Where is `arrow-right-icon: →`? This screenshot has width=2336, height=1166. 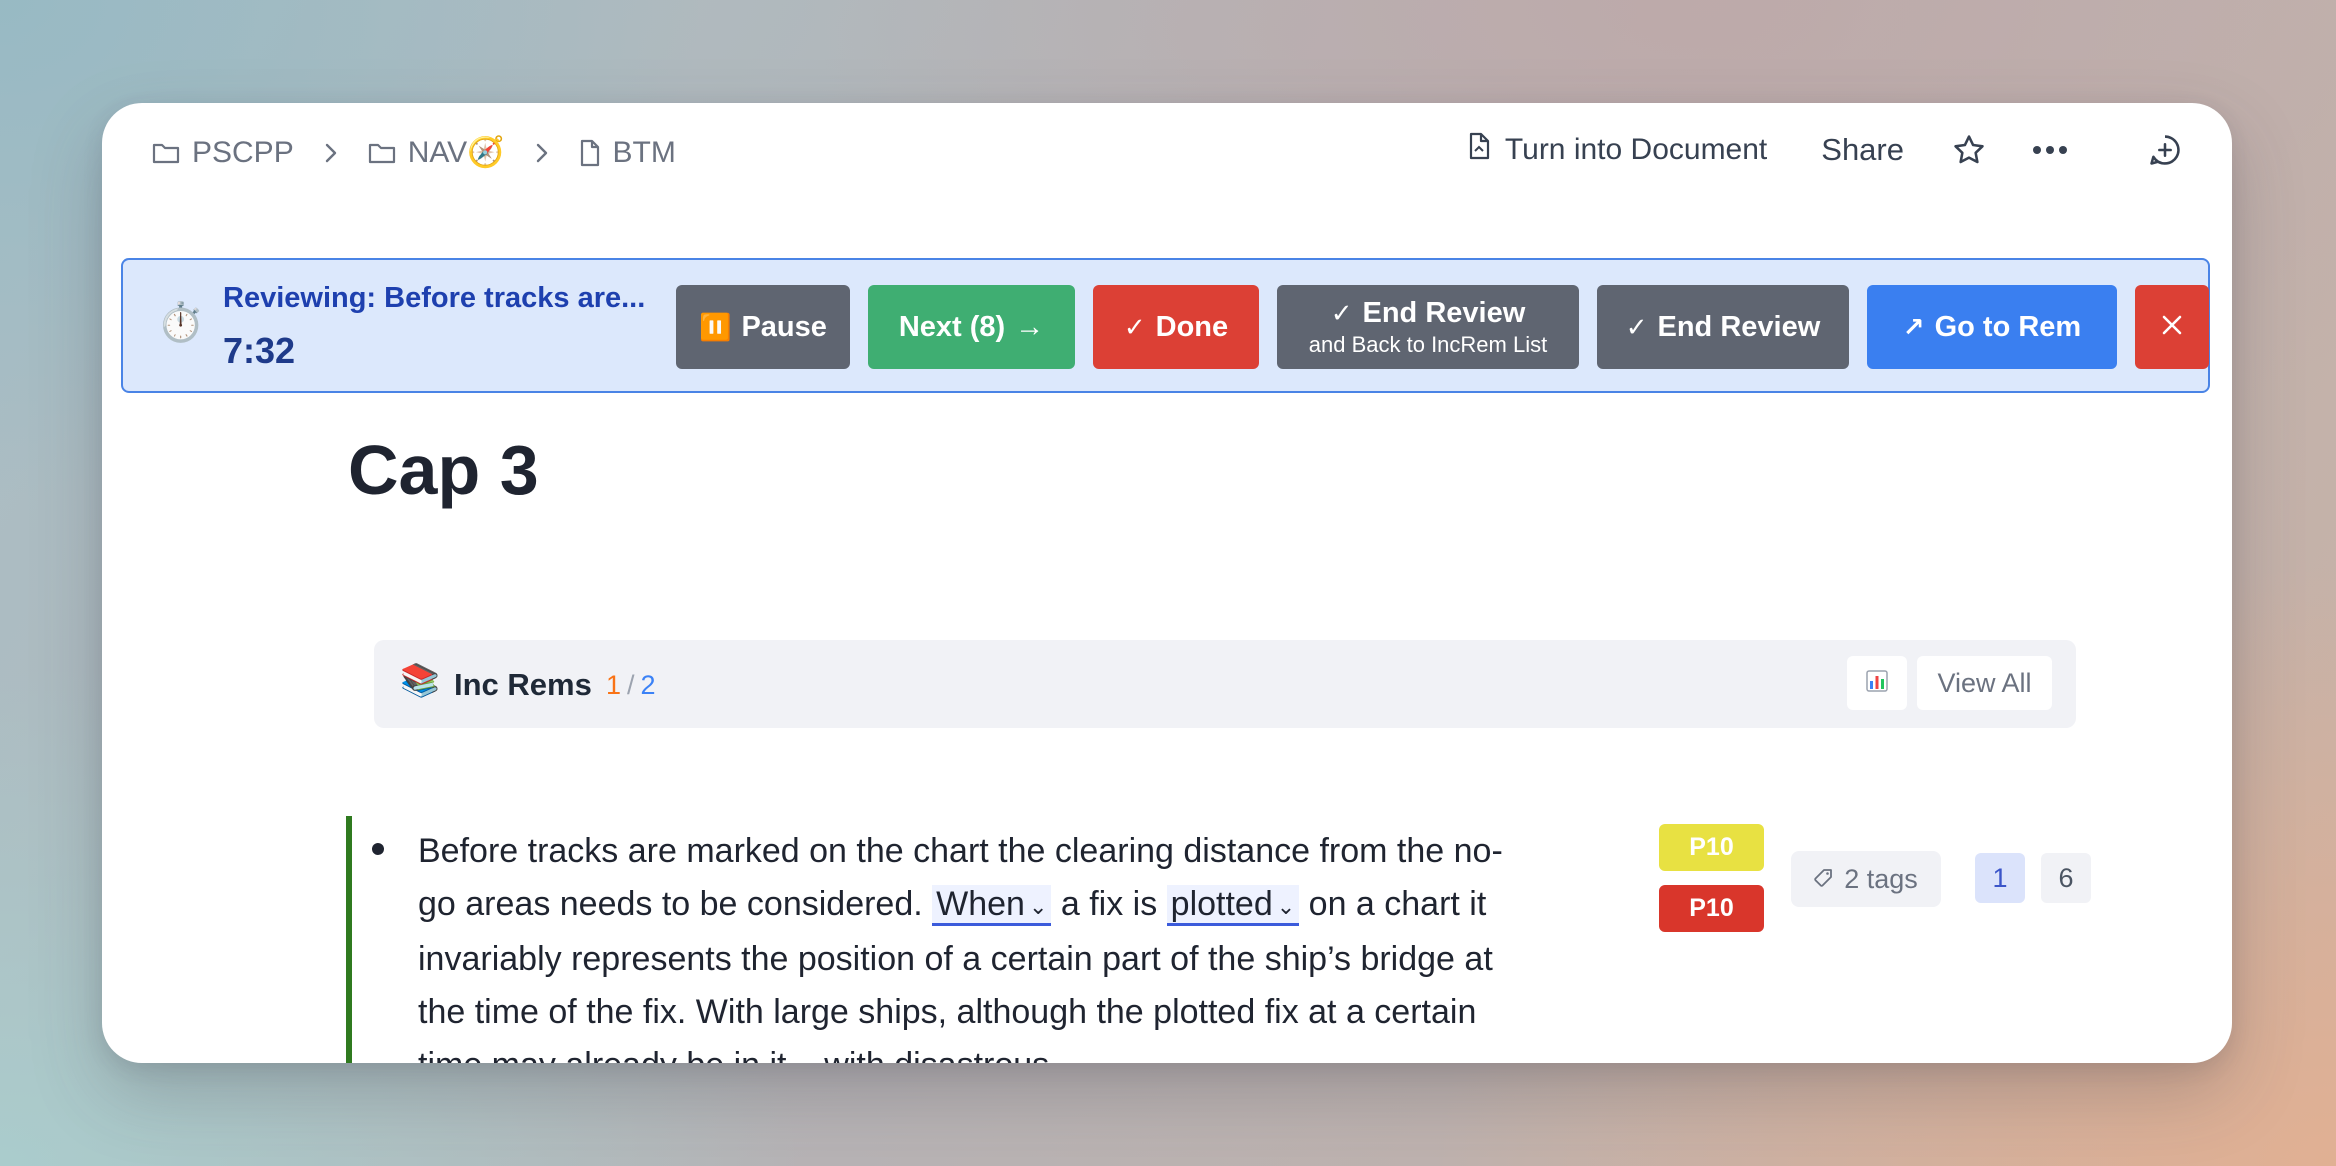 arrow-right-icon: → is located at coordinates (1030, 326).